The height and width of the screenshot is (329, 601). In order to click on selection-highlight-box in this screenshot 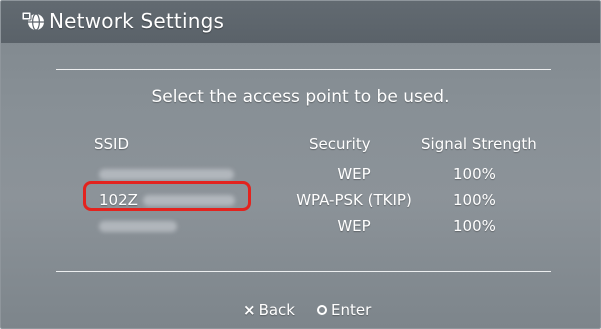, I will do `click(167, 196)`.